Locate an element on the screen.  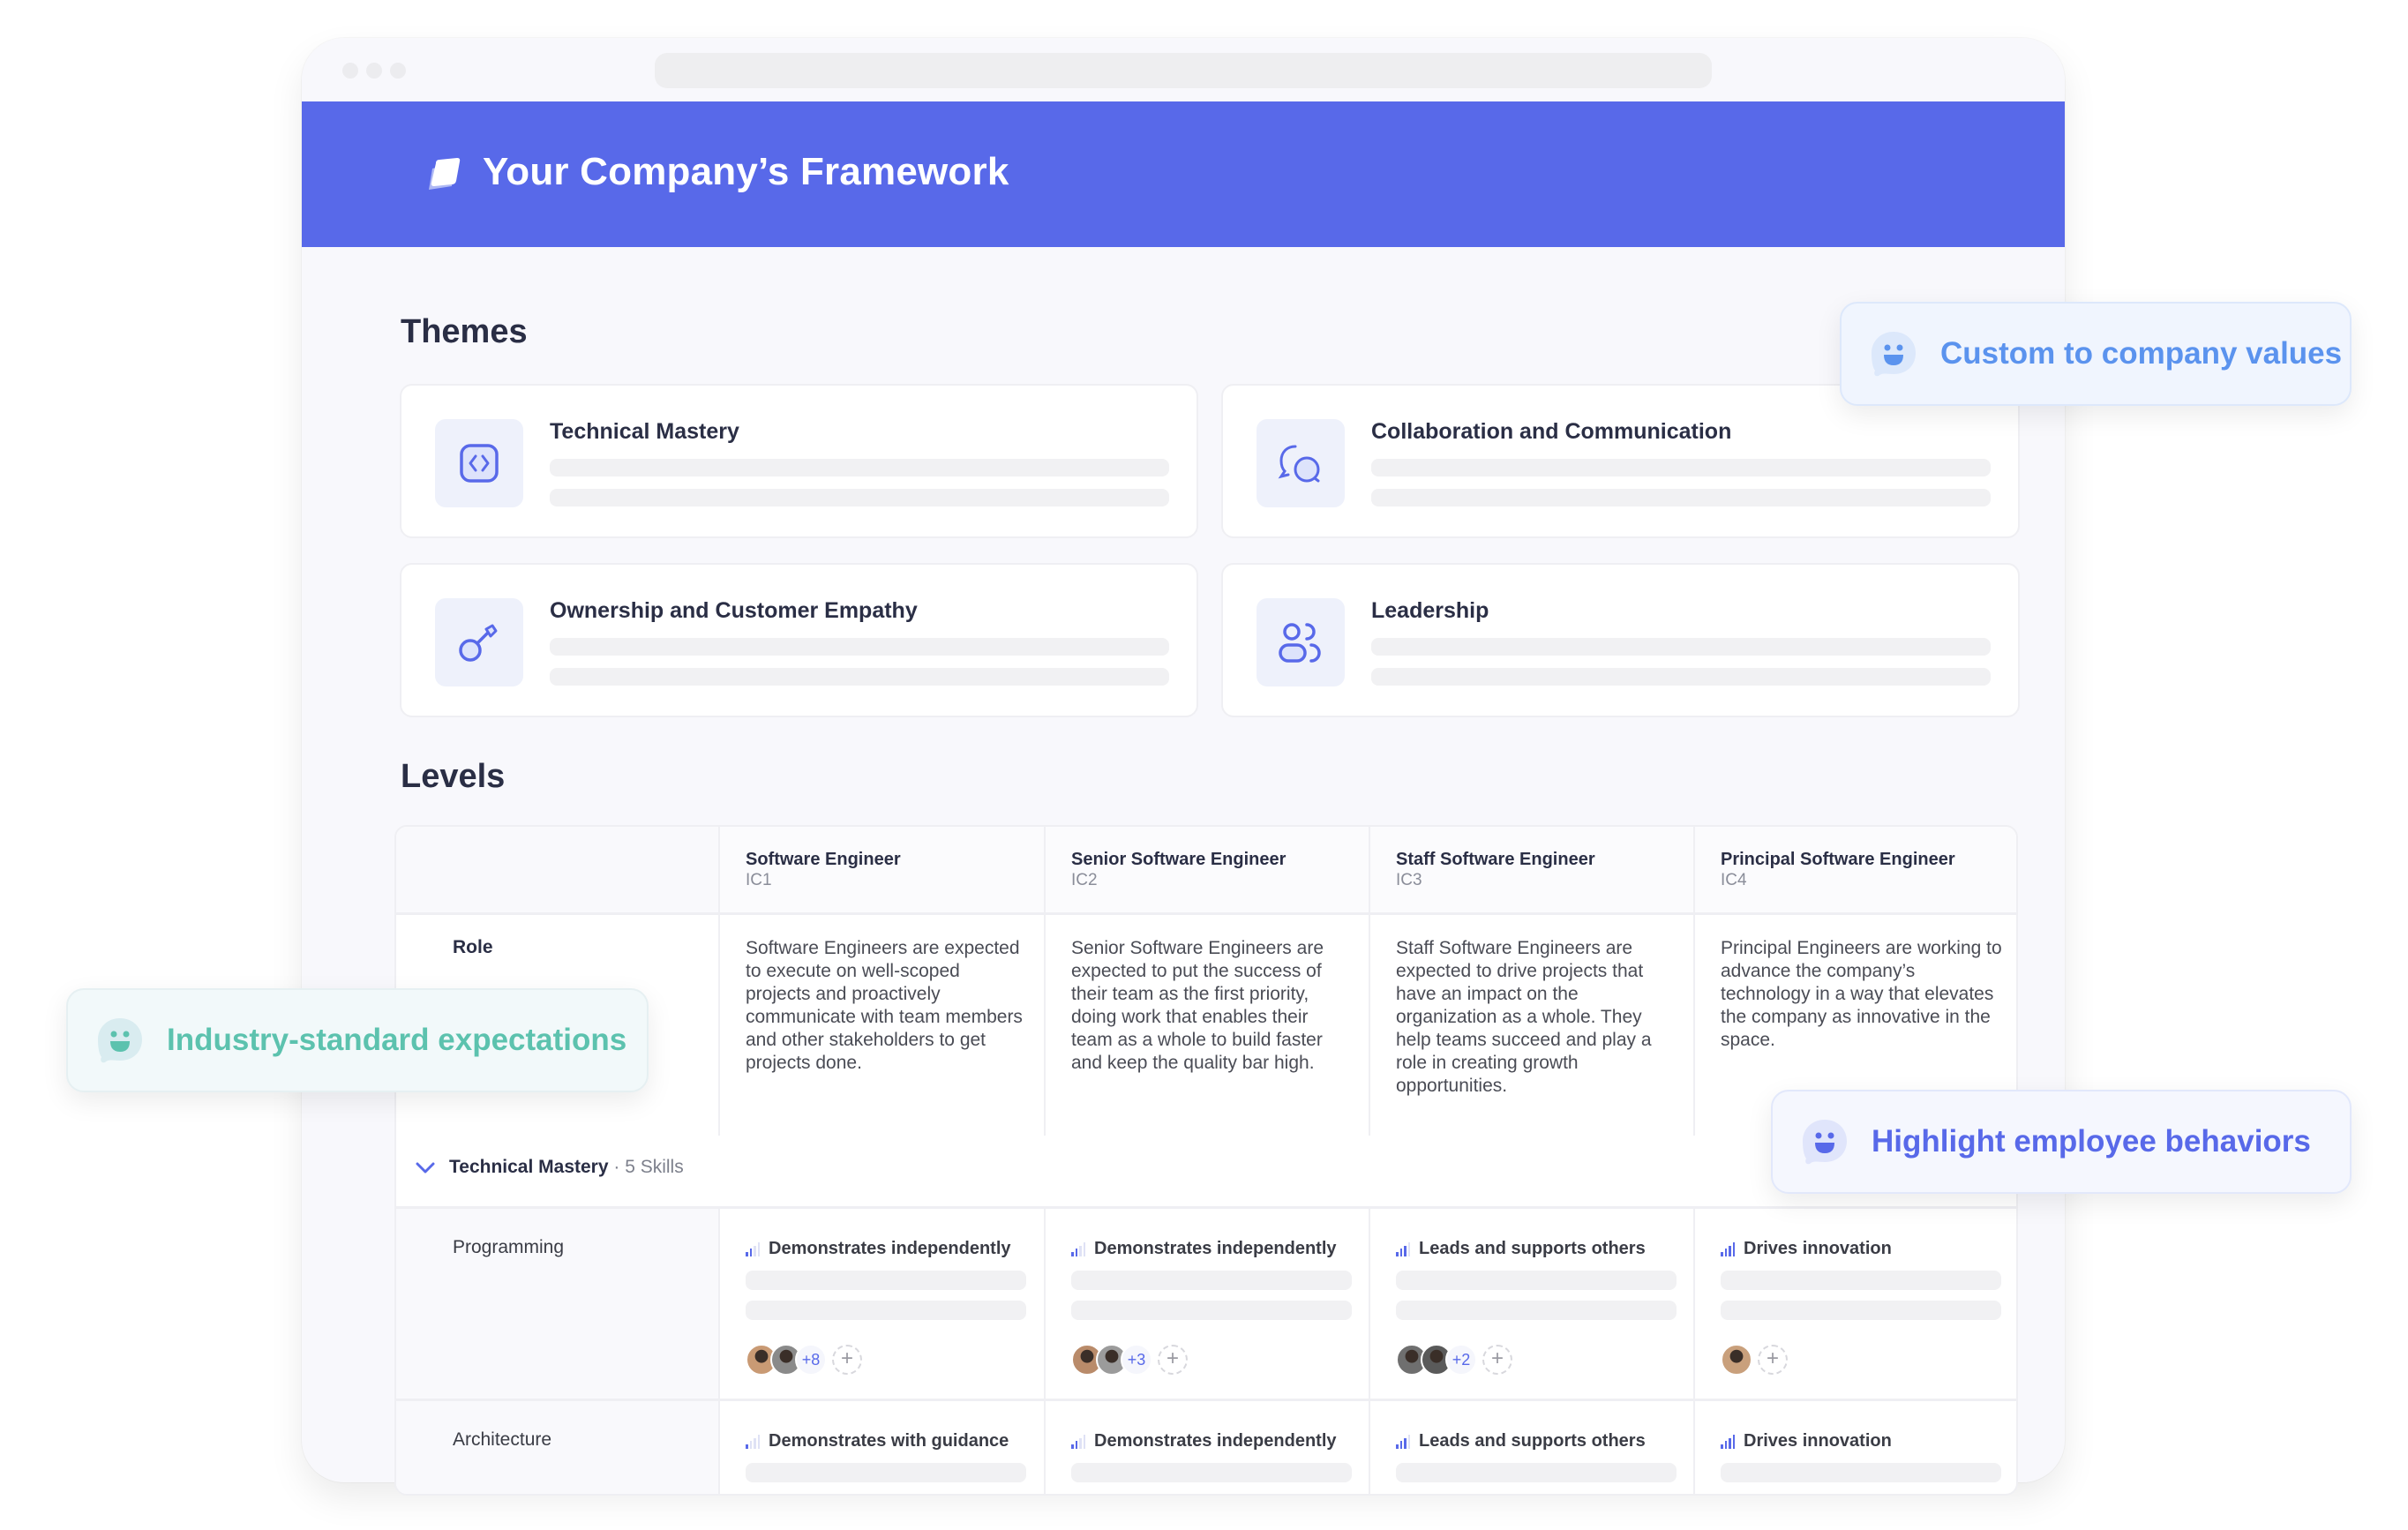
chat-bubbles-icon is located at coordinates (1301, 463).